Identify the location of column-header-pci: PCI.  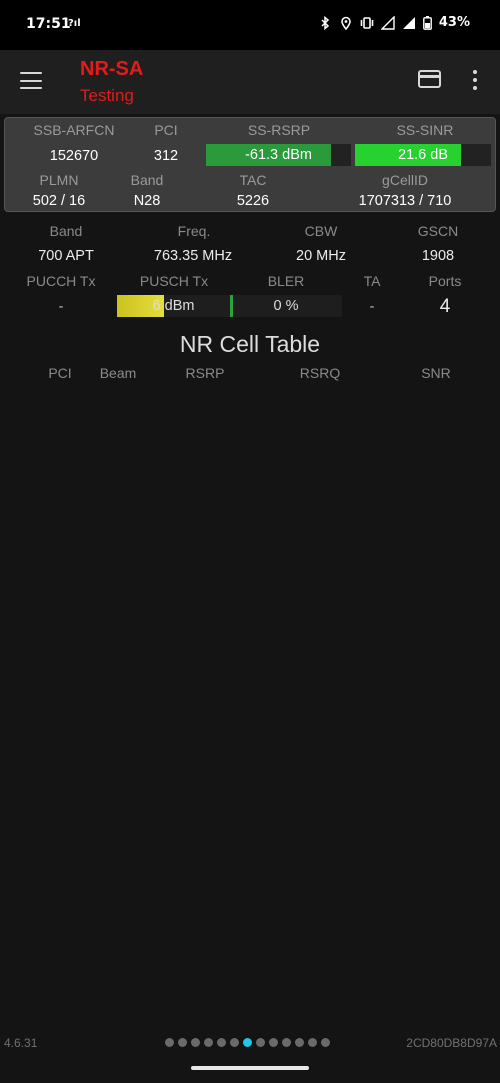
(60, 373).